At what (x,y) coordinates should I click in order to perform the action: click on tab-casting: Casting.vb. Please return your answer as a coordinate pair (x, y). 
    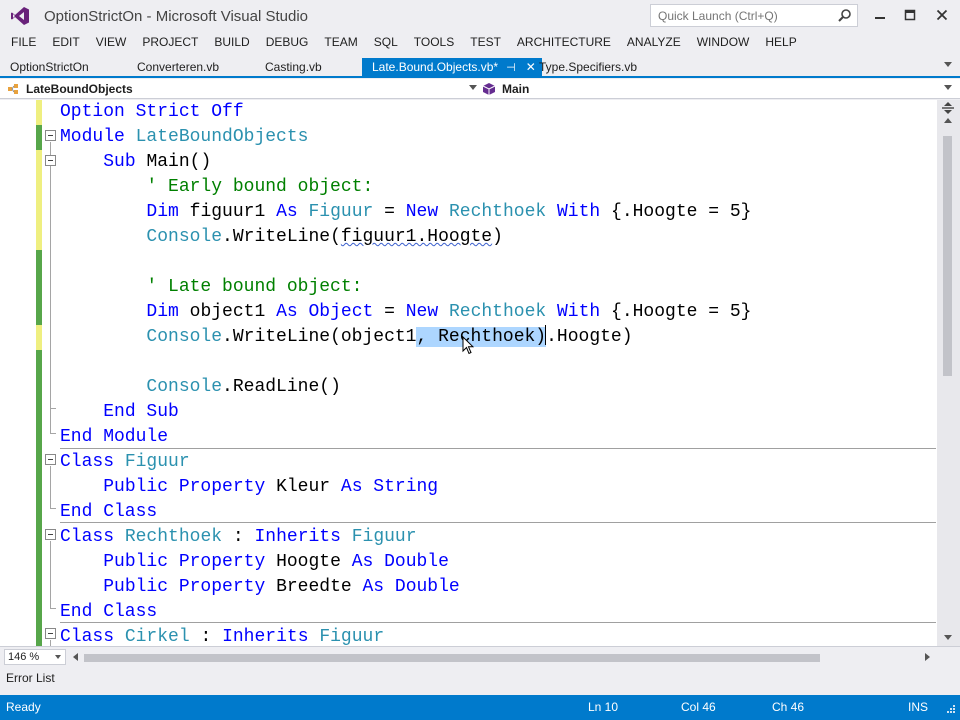
    Looking at the image, I should click on (291, 67).